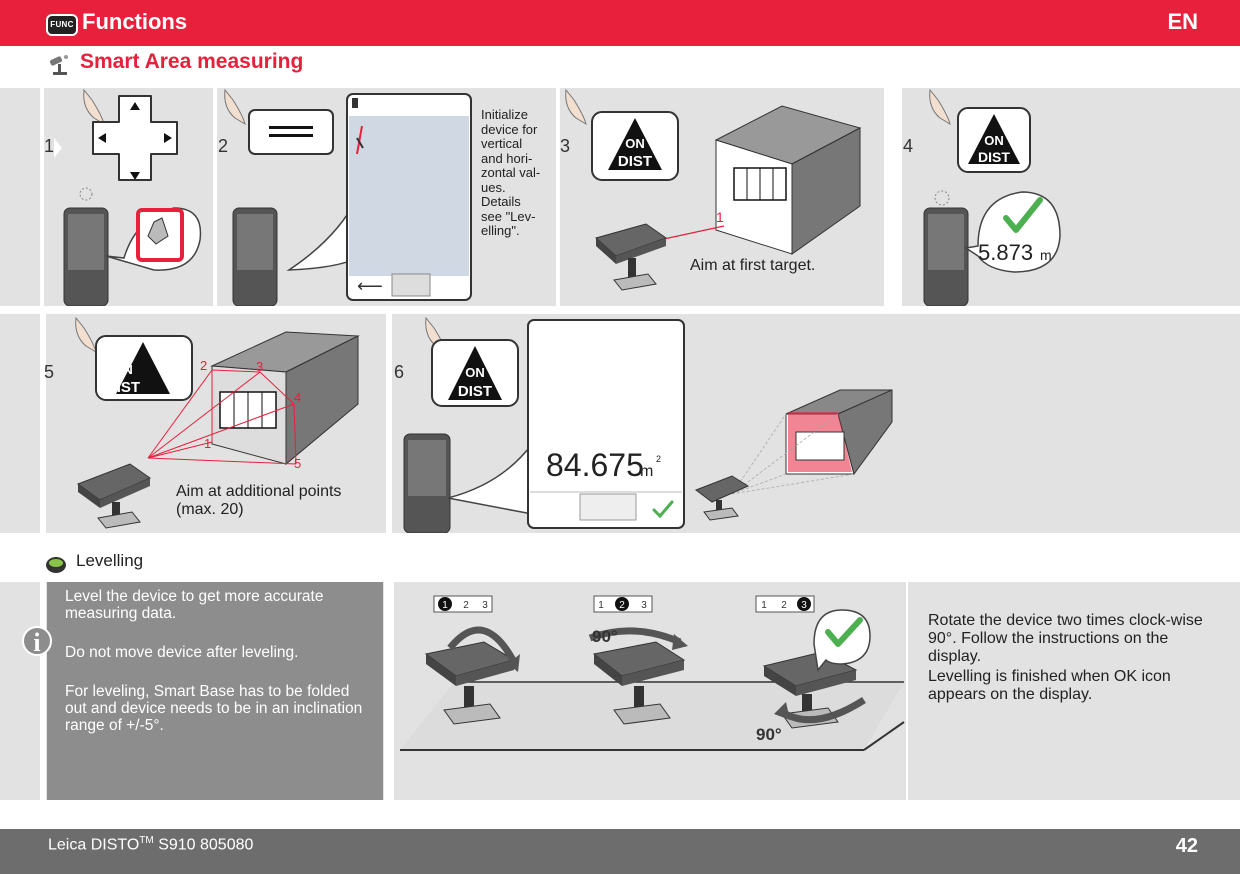 The width and height of the screenshot is (1240, 874). Describe the element at coordinates (648, 424) in the screenshot. I see `step-6-illustration: ON DIST 84.675 m 2` at that location.